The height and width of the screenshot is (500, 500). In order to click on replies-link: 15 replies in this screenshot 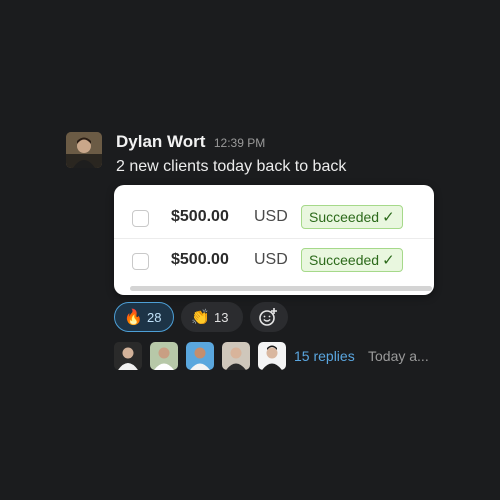, I will do `click(324, 356)`.